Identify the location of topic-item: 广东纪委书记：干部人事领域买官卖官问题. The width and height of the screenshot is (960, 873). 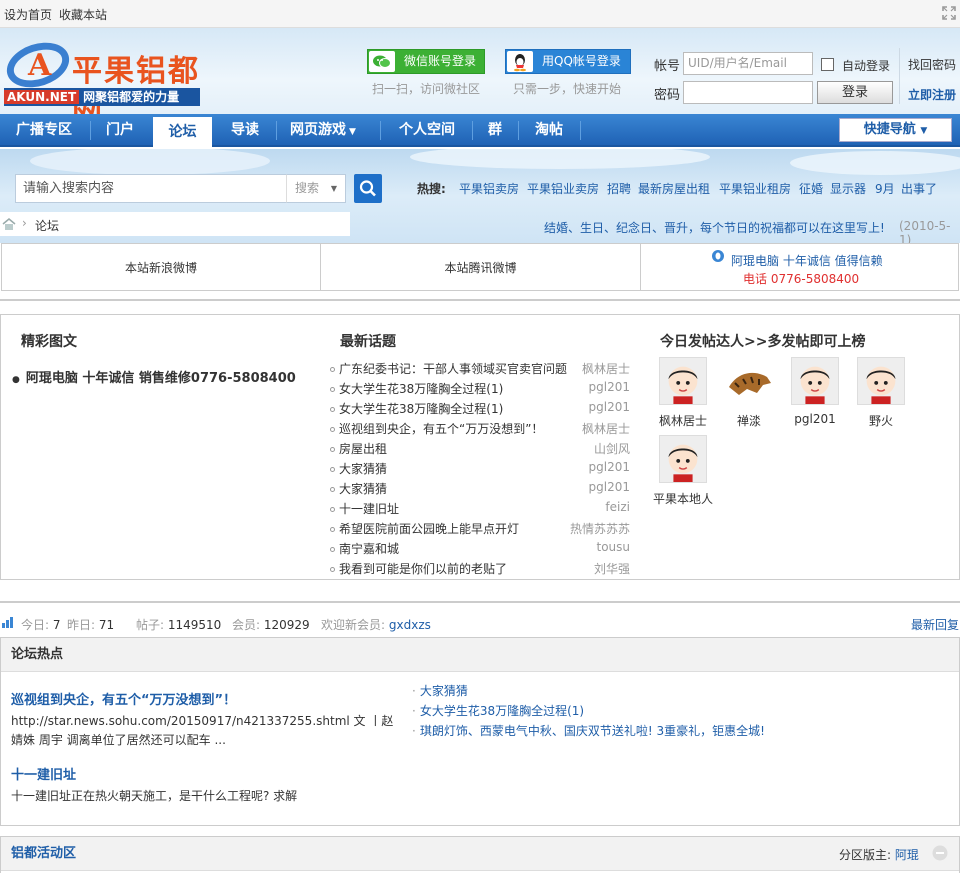
(448, 368).